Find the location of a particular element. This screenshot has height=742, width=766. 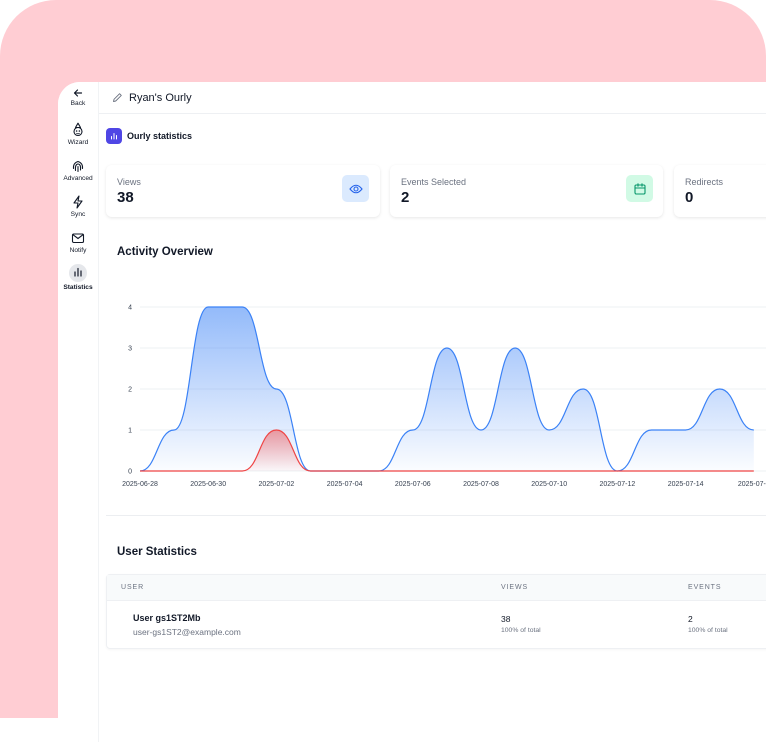

fingerprint-icon is located at coordinates (78, 166).